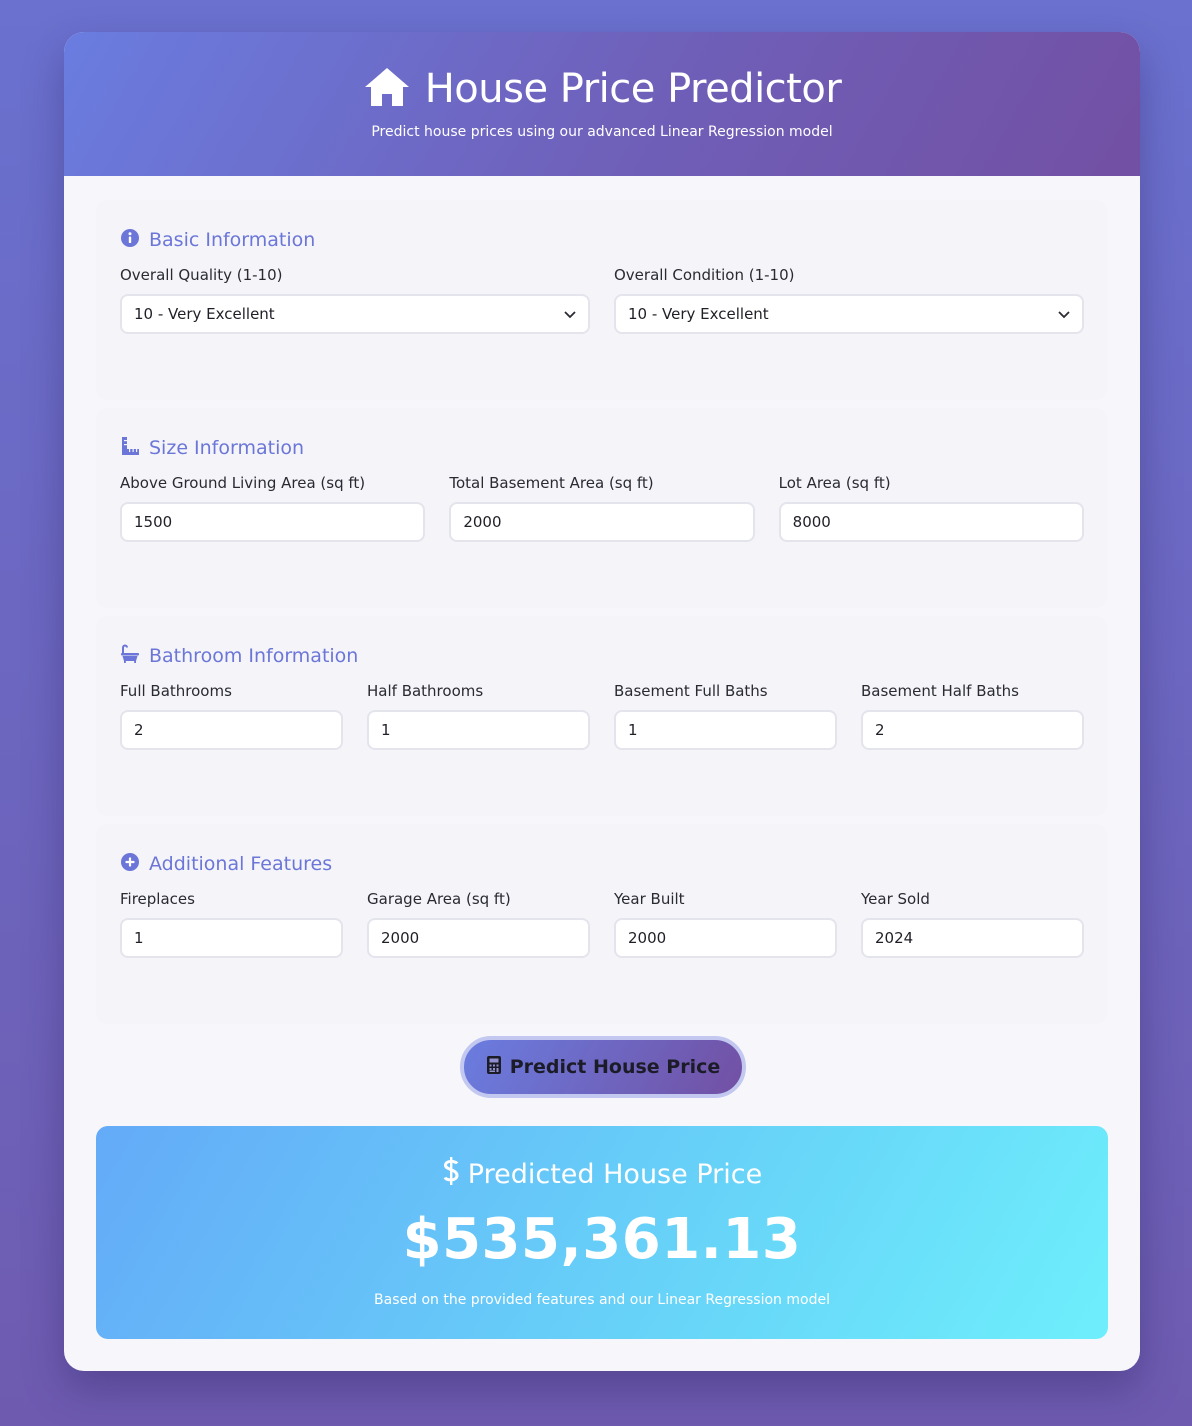 This screenshot has width=1192, height=1426. Describe the element at coordinates (602, 656) in the screenshot. I see `section-title: Bathroom Information` at that location.